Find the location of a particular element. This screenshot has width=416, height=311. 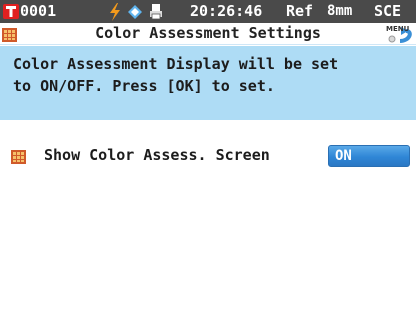

target-number: 0001 is located at coordinates (38, 11).